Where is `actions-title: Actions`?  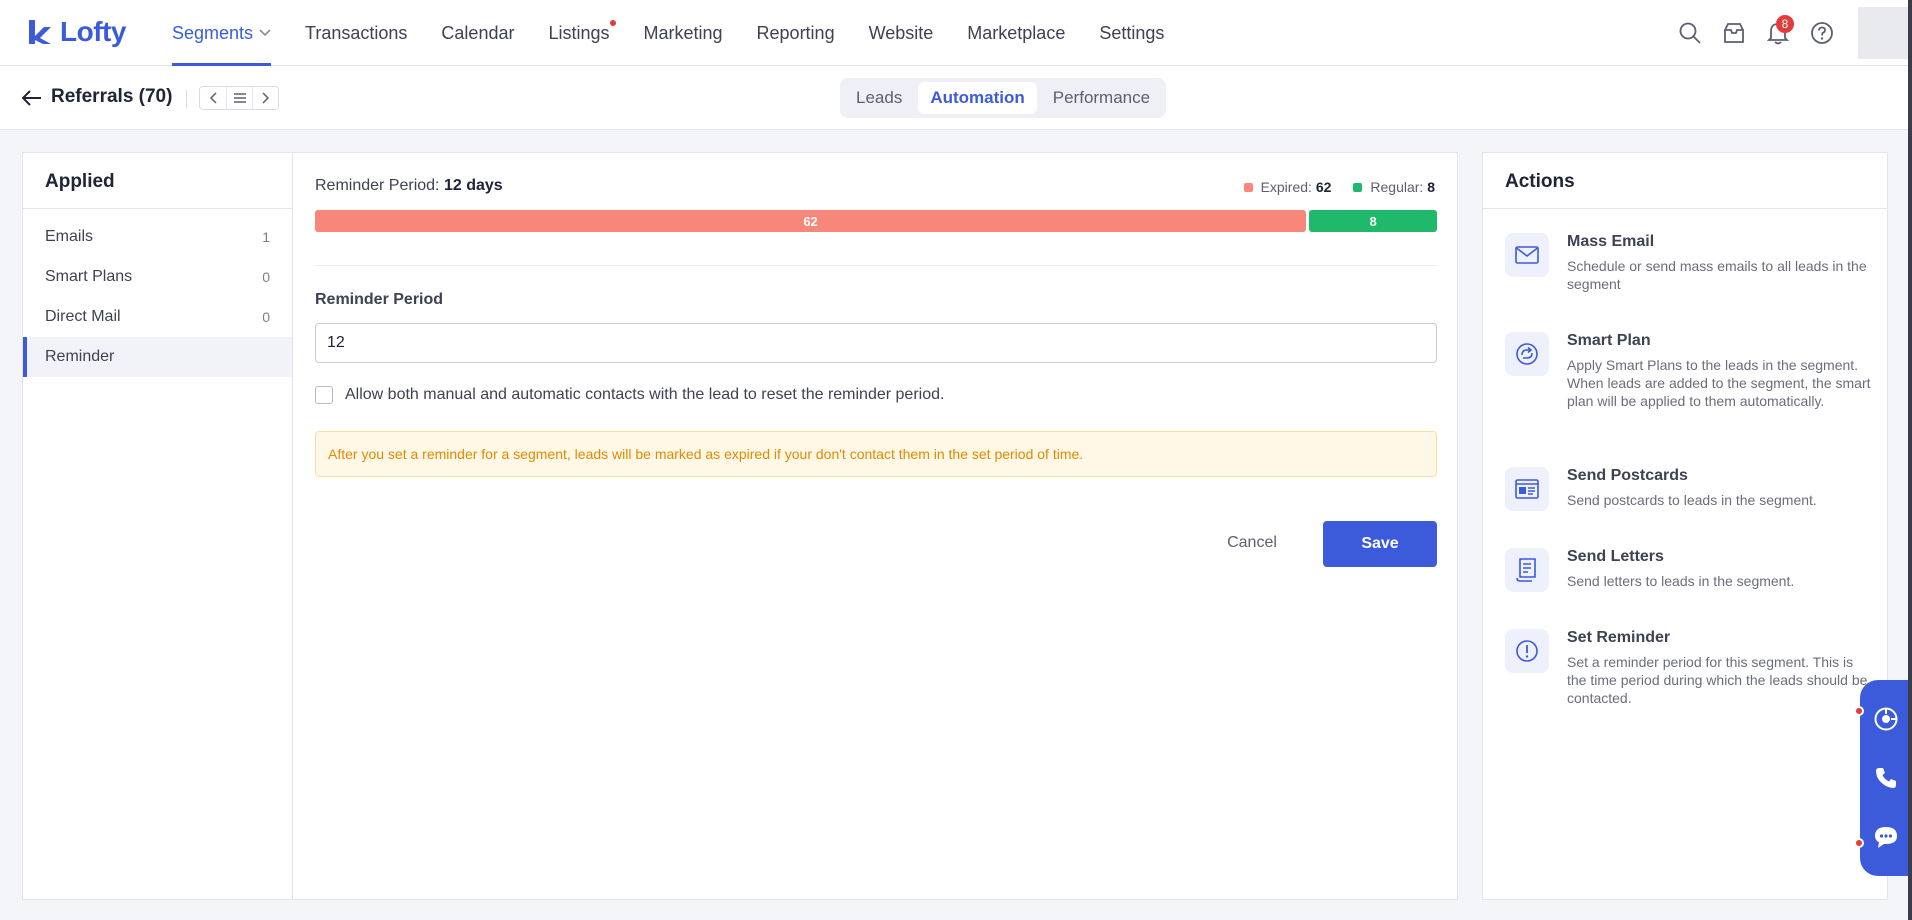
actions-title: Actions is located at coordinates (1685, 181).